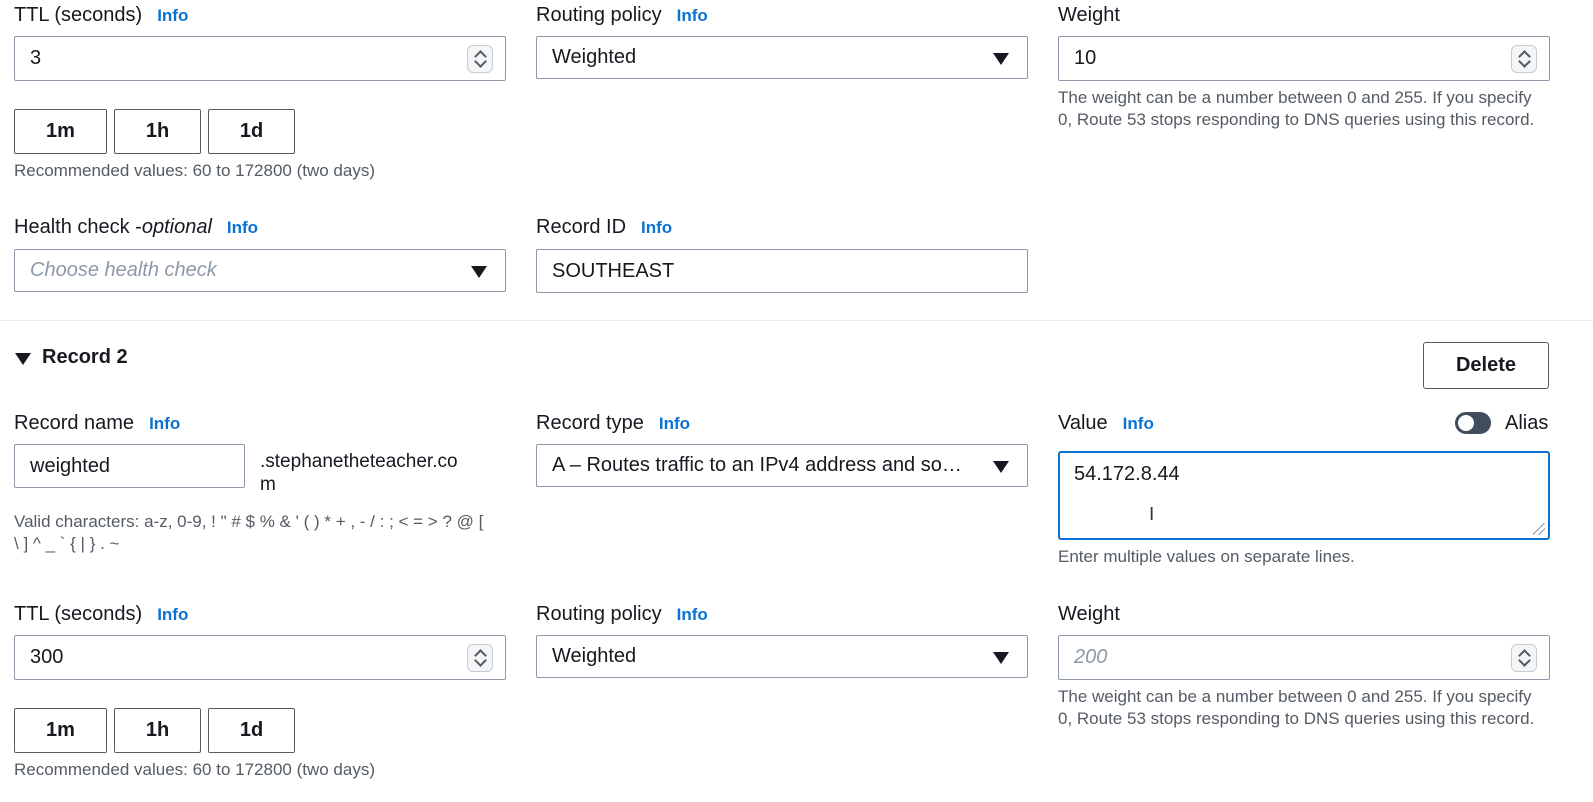 This screenshot has height=802, width=1593. What do you see at coordinates (359, 473) in the screenshot?
I see `domain-suffix: .stephanetheteacher.co m` at bounding box center [359, 473].